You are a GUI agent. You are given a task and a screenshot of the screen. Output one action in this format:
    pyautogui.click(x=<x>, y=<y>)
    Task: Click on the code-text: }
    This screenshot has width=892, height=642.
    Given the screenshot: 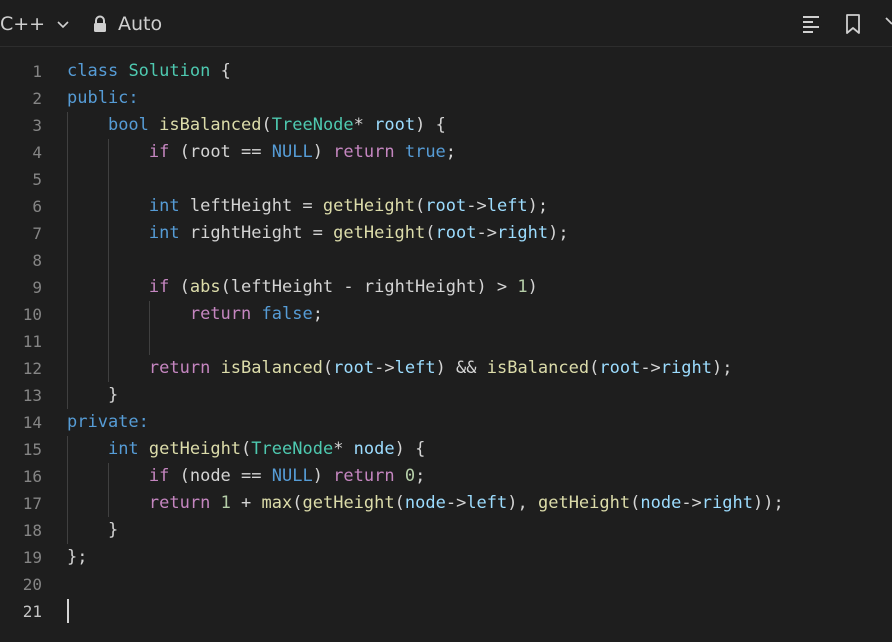 What is the action you would take?
    pyautogui.click(x=92, y=395)
    